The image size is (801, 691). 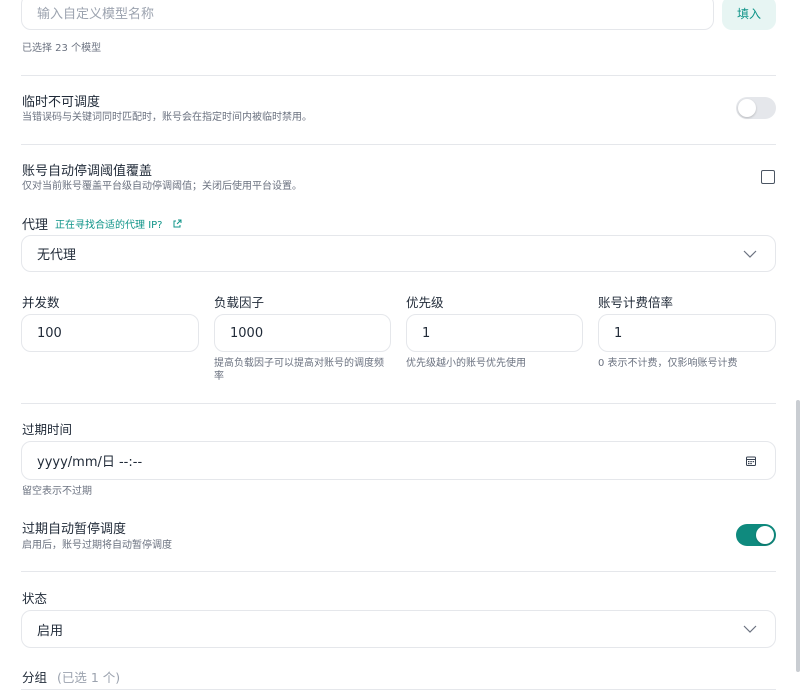 I want to click on auto-pause-expiry-toggle, so click(x=756, y=535).